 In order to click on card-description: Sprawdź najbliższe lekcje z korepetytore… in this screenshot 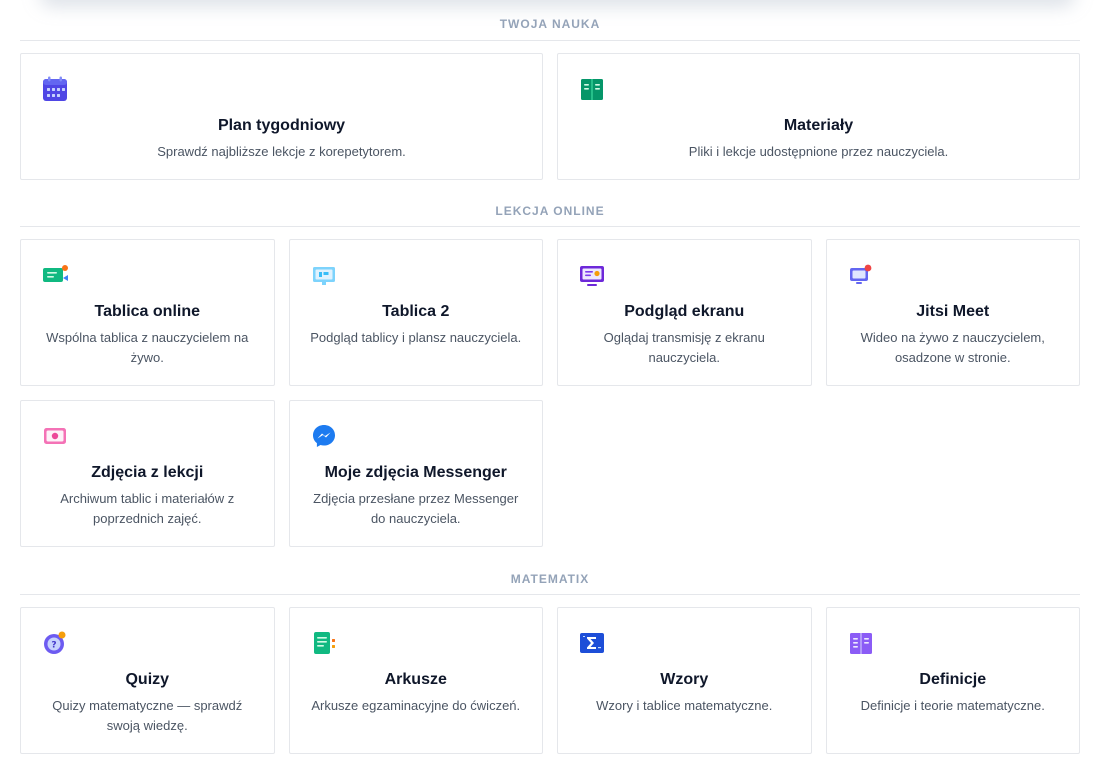, I will do `click(281, 151)`.